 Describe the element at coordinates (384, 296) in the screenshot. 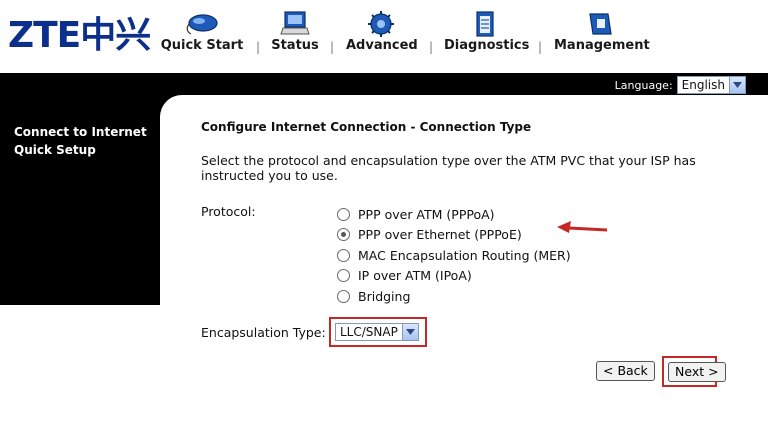

I see `radio-label: Bridging` at that location.